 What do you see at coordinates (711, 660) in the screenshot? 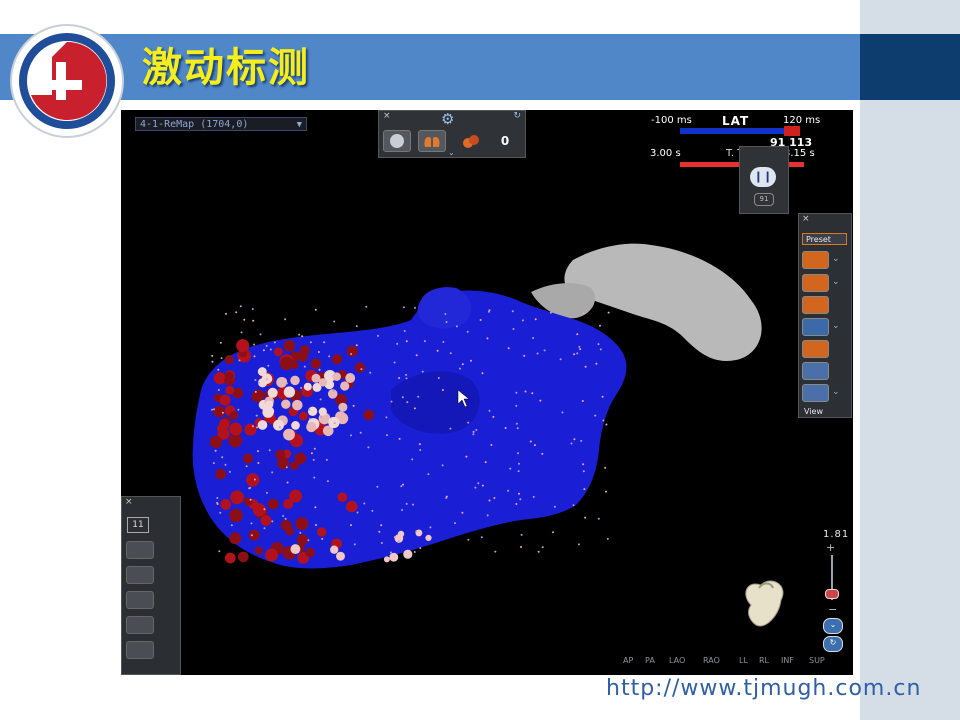
I see `view-rao: RAO` at bounding box center [711, 660].